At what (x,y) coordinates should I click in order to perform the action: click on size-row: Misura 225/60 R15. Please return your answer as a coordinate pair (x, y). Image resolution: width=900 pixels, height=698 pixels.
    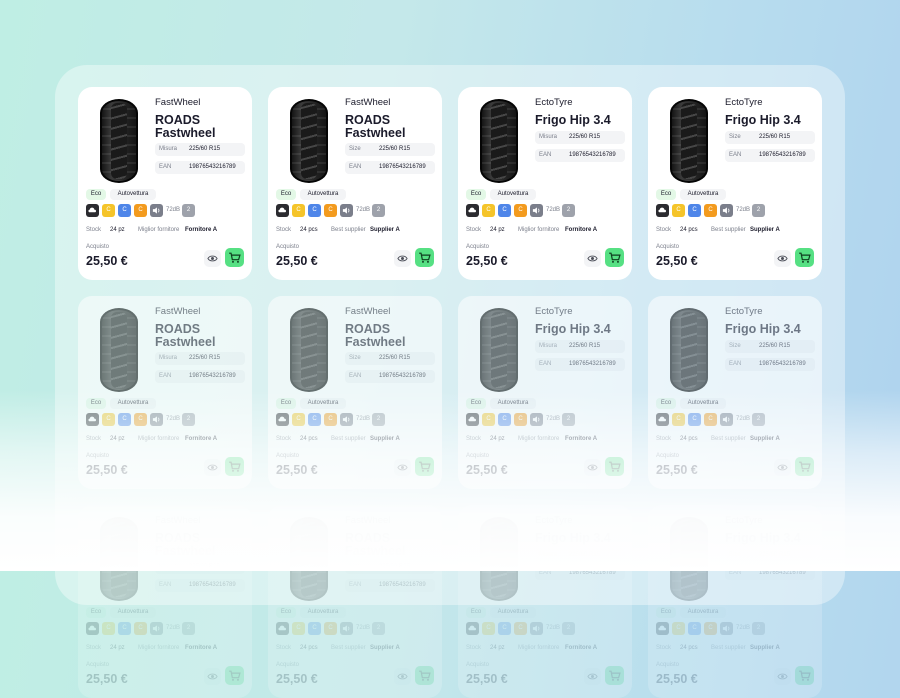
    Looking at the image, I should click on (580, 555).